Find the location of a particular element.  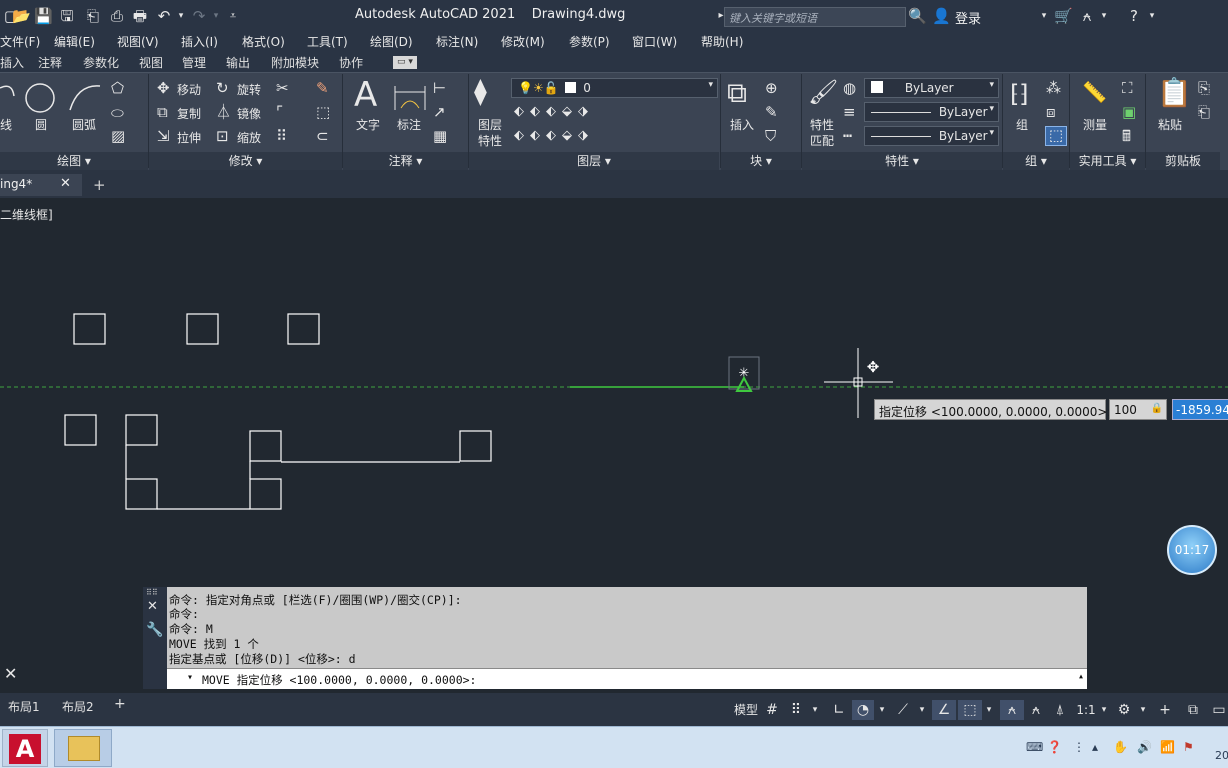

leader-icon: ↗ is located at coordinates (439, 112).